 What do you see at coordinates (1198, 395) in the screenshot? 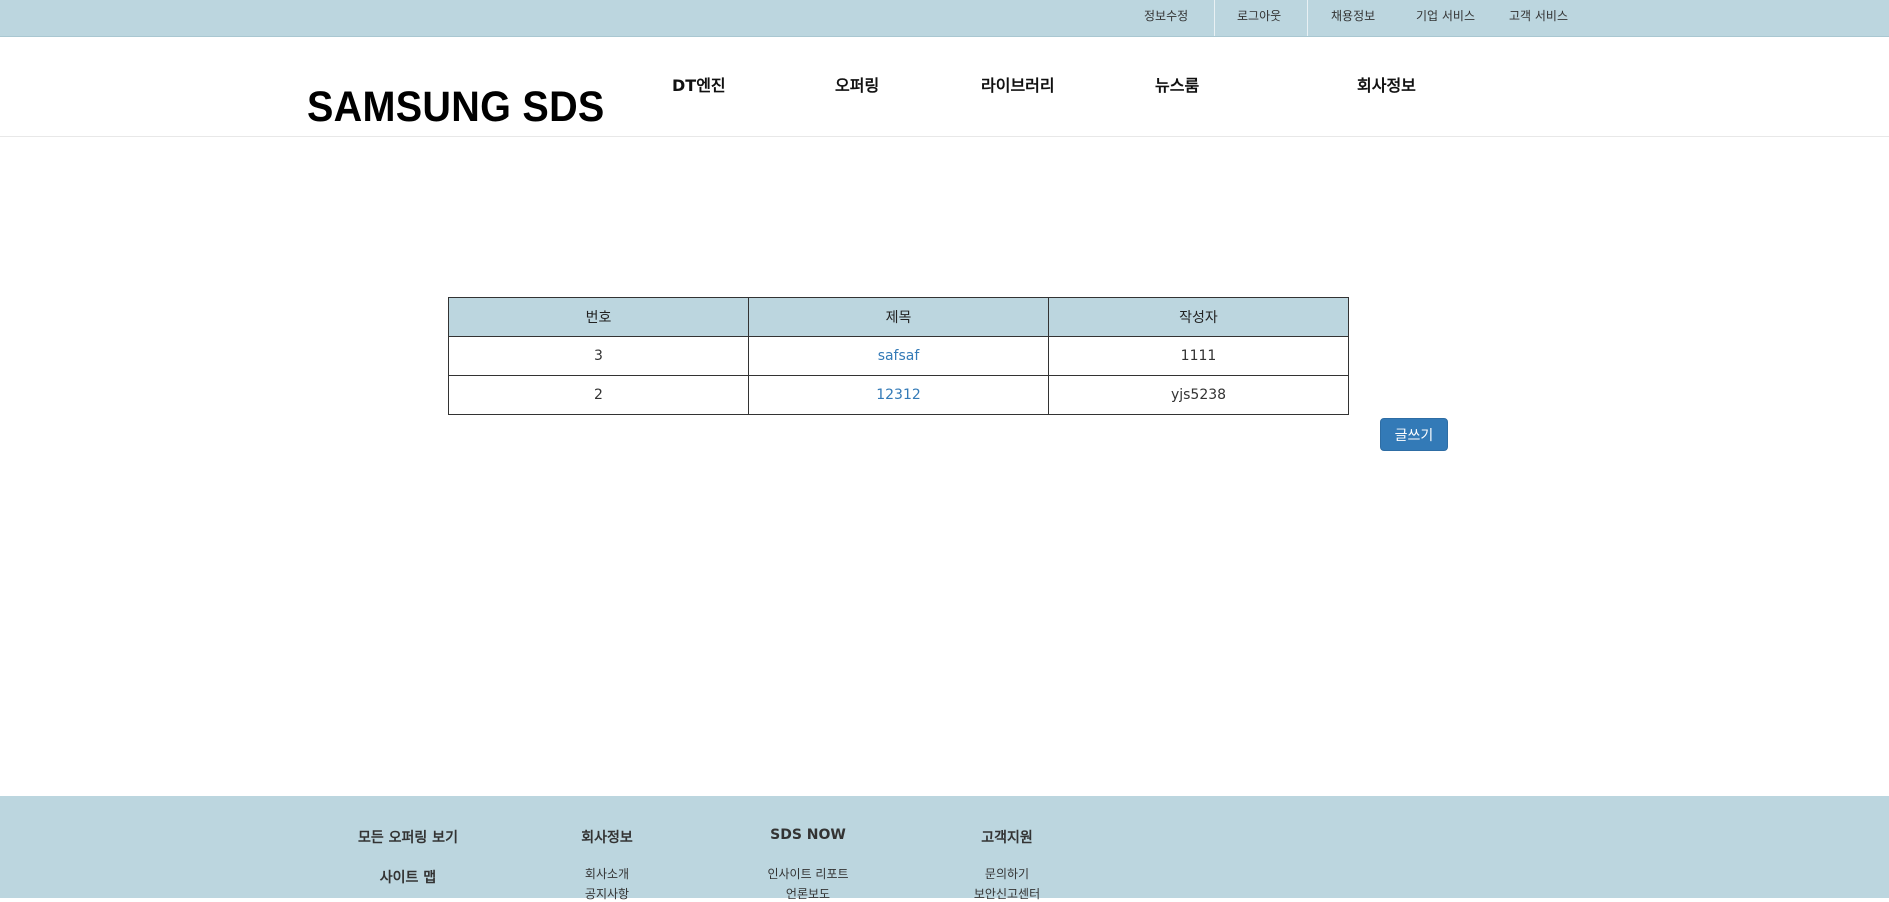
I see `post-author: yjs5238` at bounding box center [1198, 395].